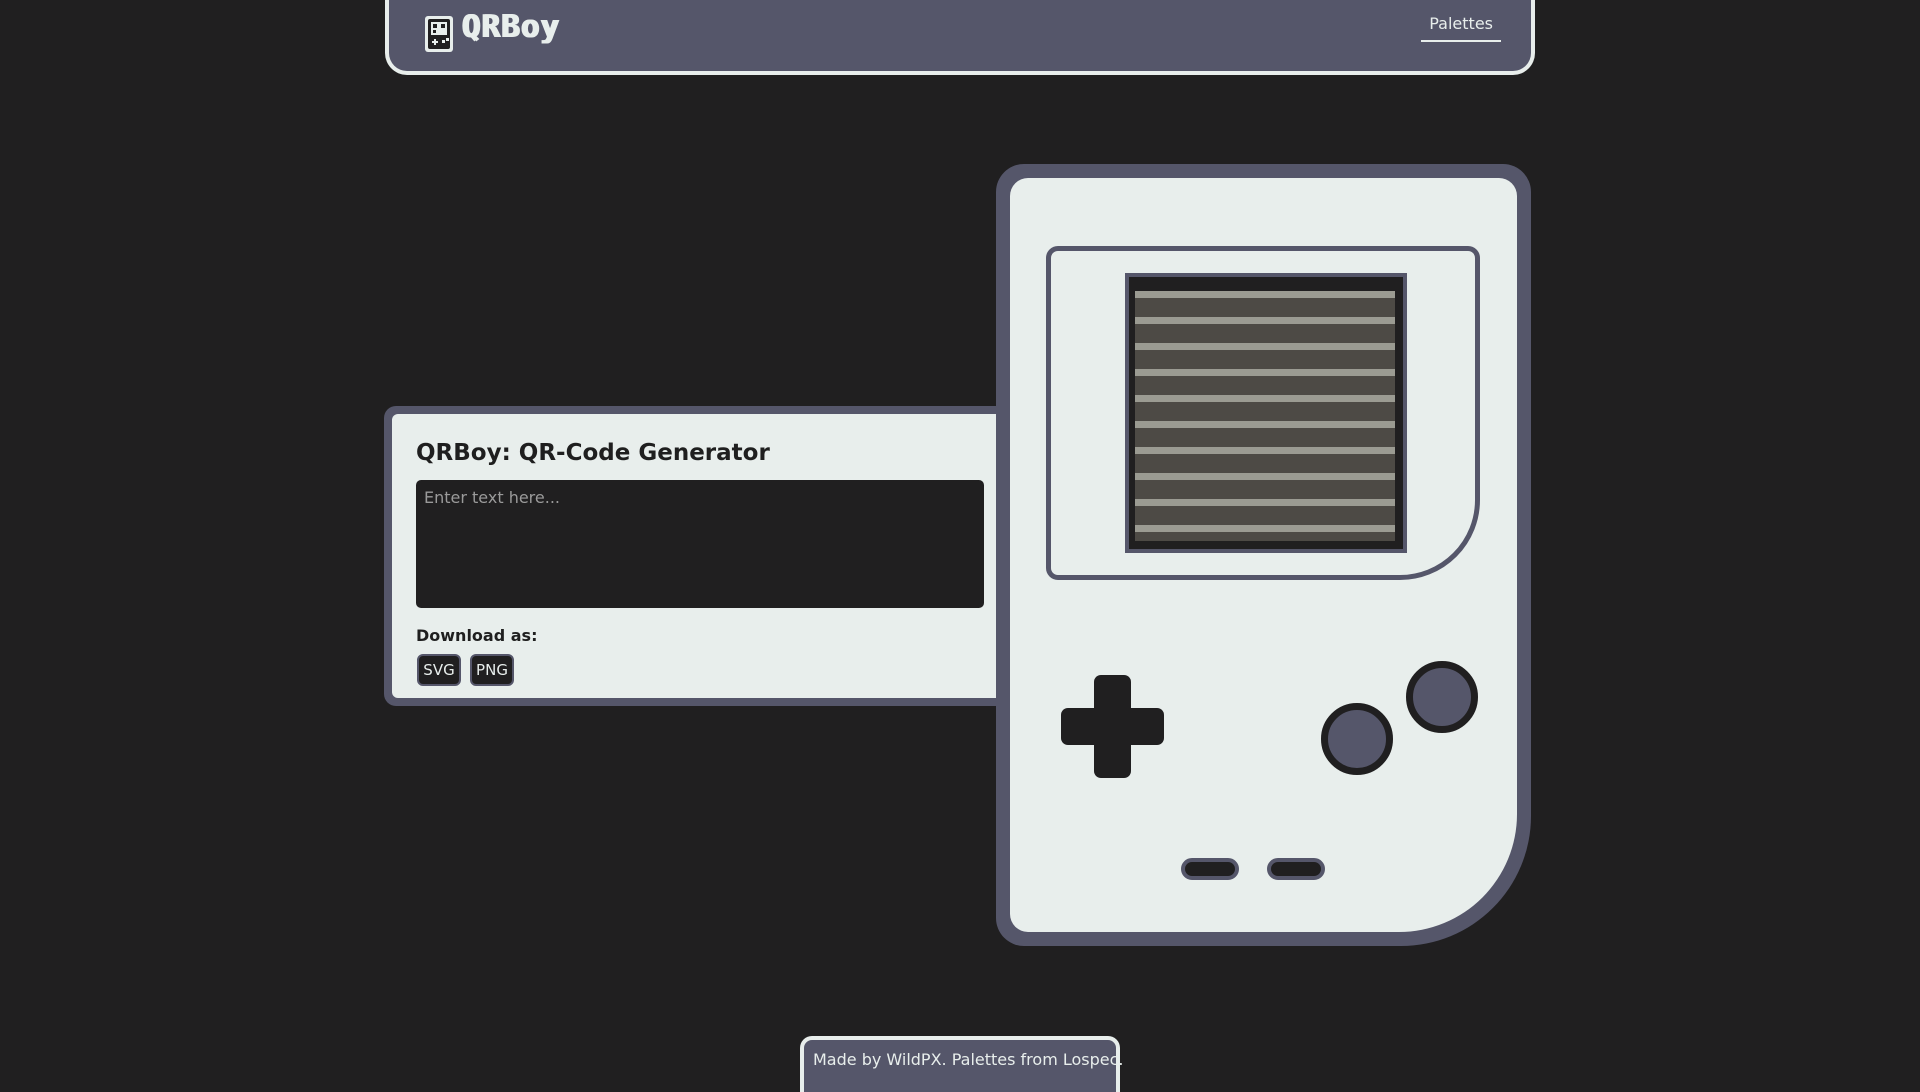  I want to click on start-button, so click(1296, 869).